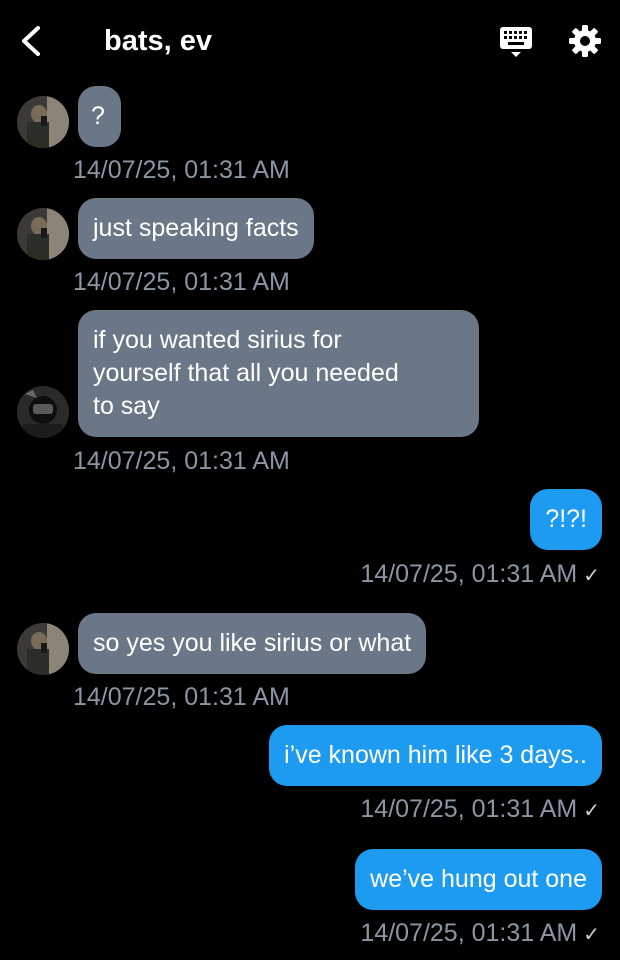 This screenshot has height=960, width=620. I want to click on message-bubble-outgoing: we’ve hung out one, so click(478, 879).